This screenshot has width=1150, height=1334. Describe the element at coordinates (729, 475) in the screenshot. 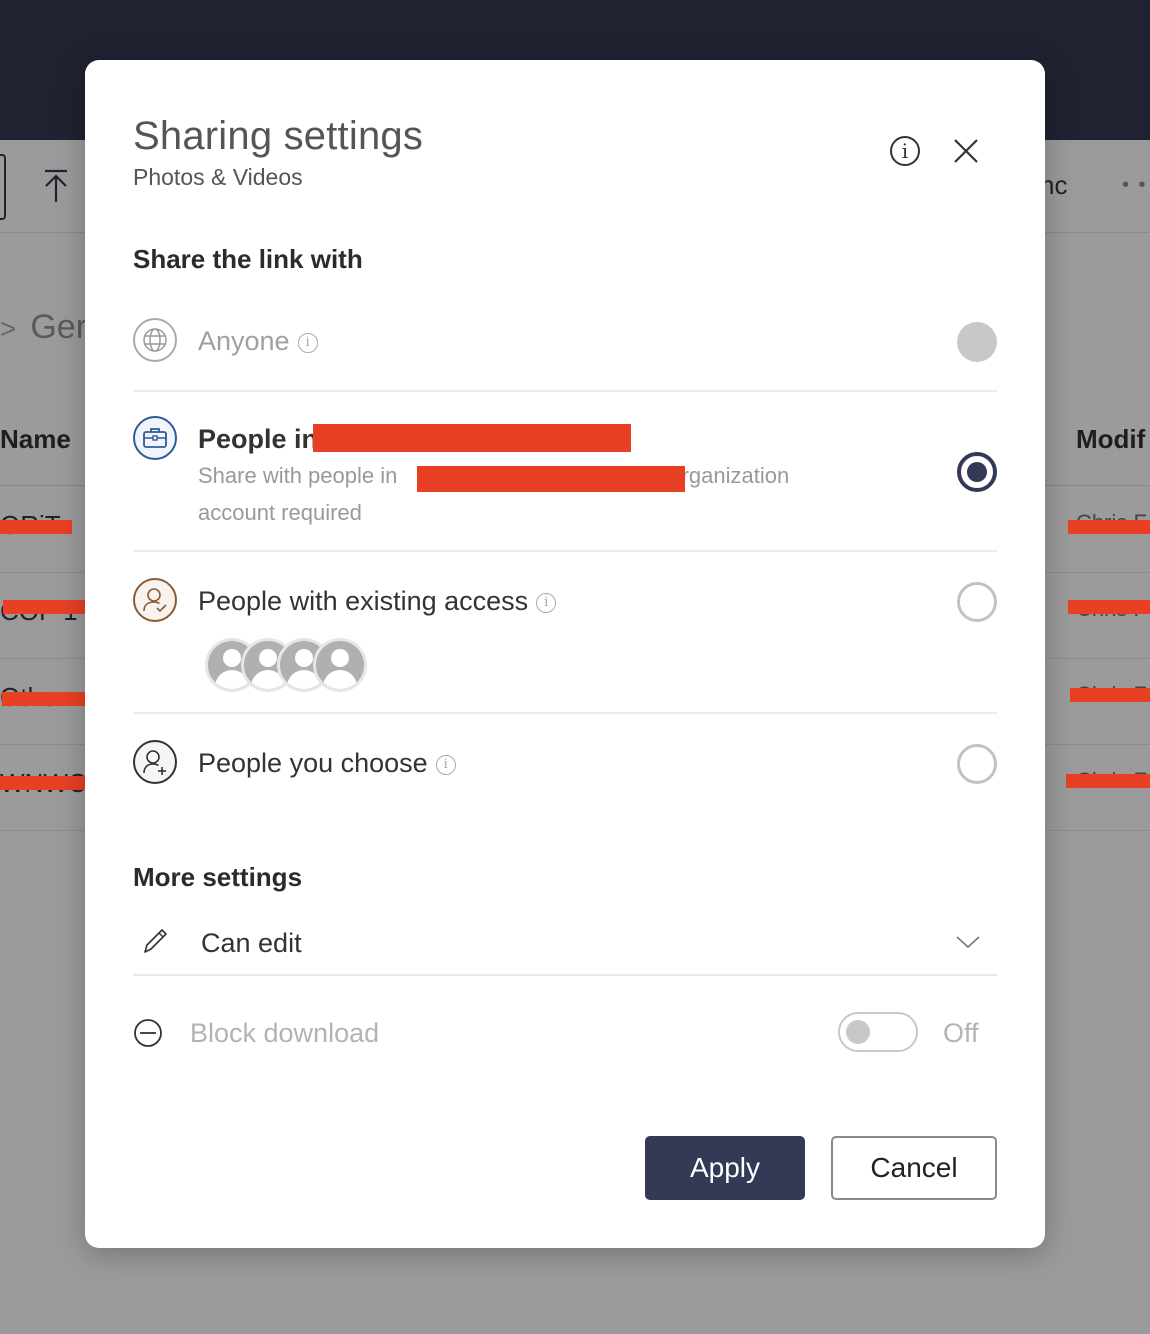

I see `description-suffix: organization` at that location.